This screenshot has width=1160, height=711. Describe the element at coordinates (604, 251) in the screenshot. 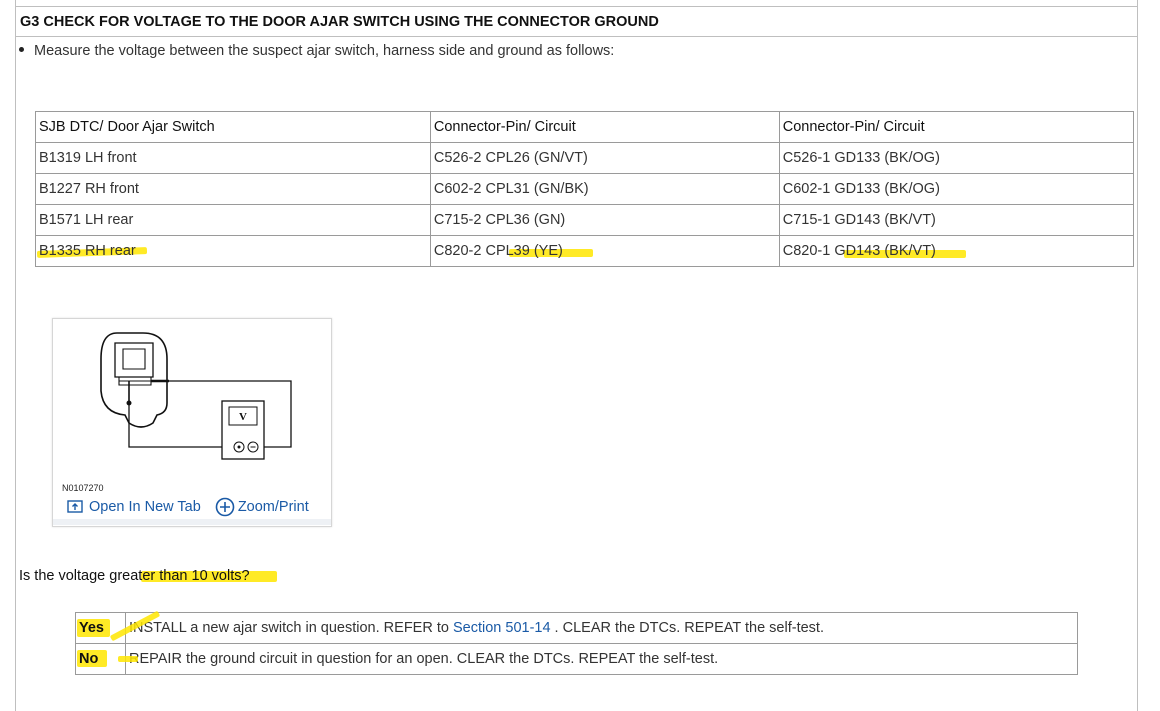

I see `cell-pin-a-highlighted: C820-2 CPL39 (YE)` at that location.